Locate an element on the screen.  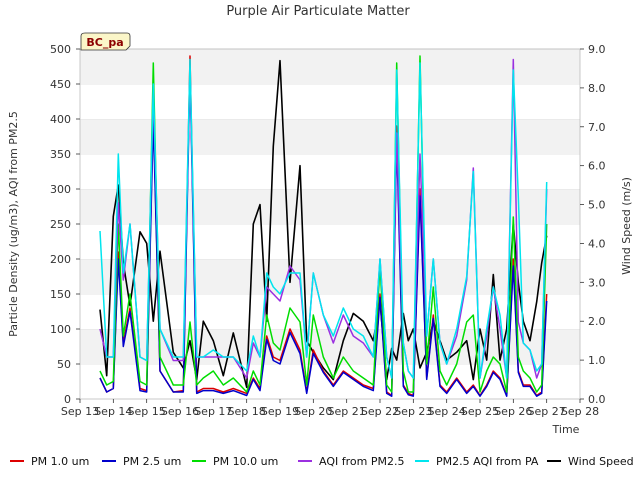
legend-label: PM 2.5 um is located at coordinates (152, 461).